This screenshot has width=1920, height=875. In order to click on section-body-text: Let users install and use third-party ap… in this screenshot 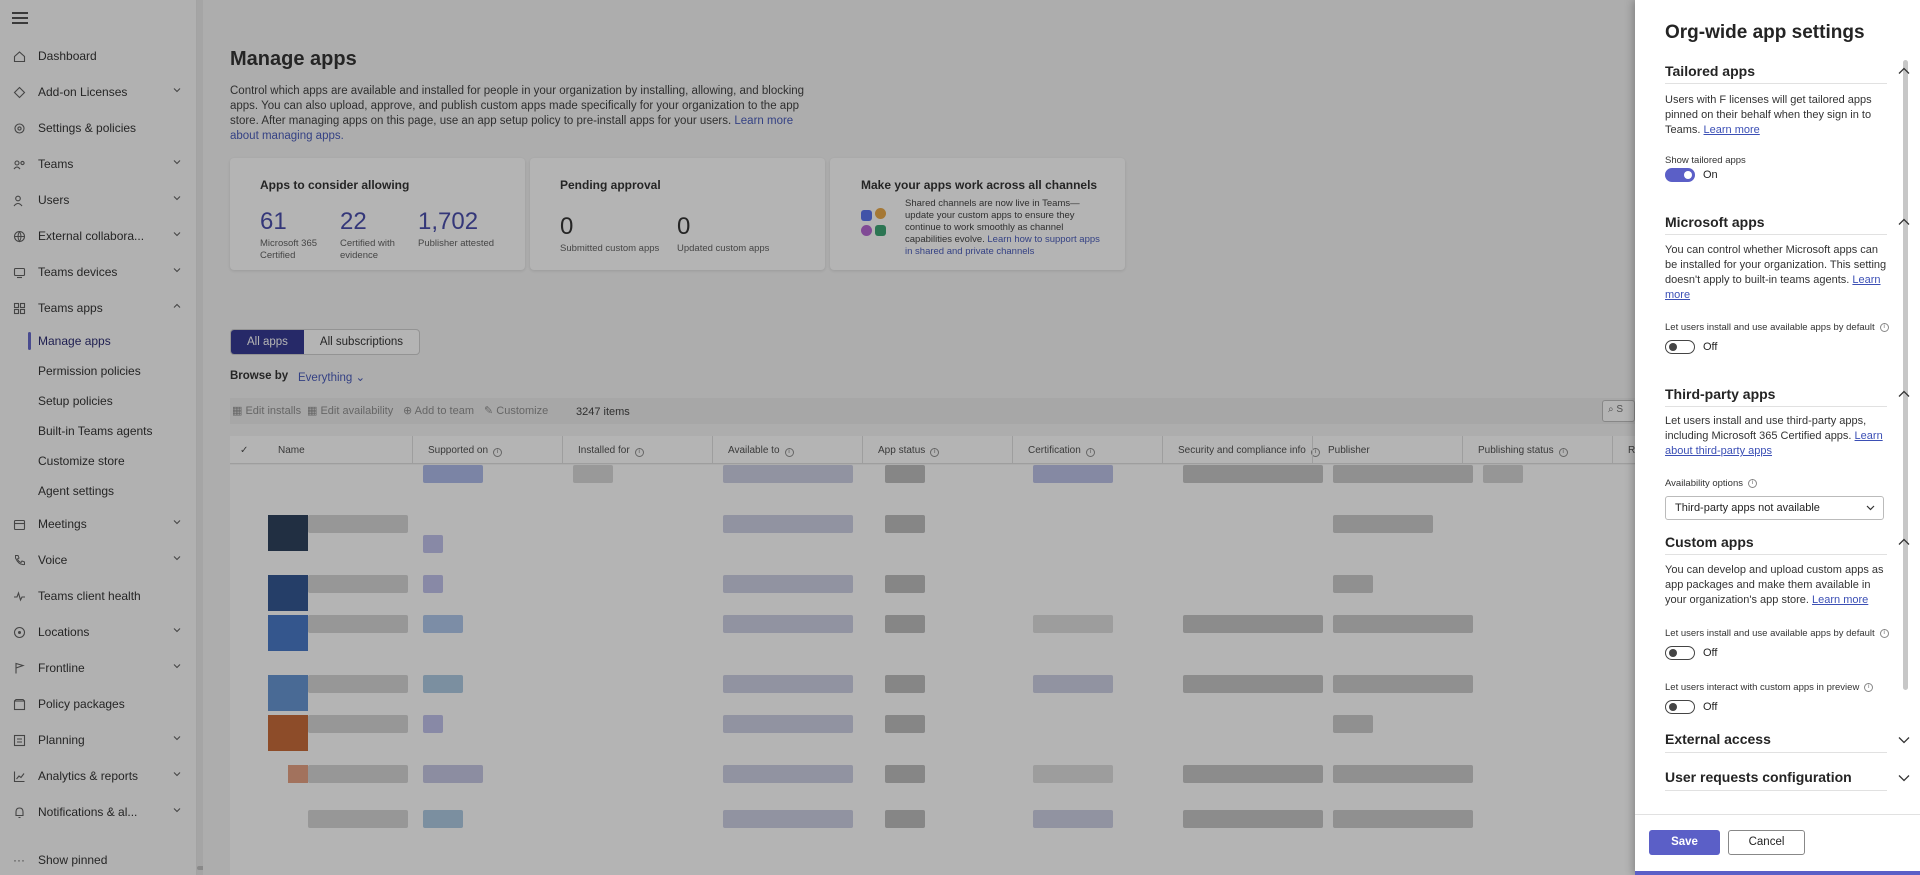, I will do `click(1766, 428)`.